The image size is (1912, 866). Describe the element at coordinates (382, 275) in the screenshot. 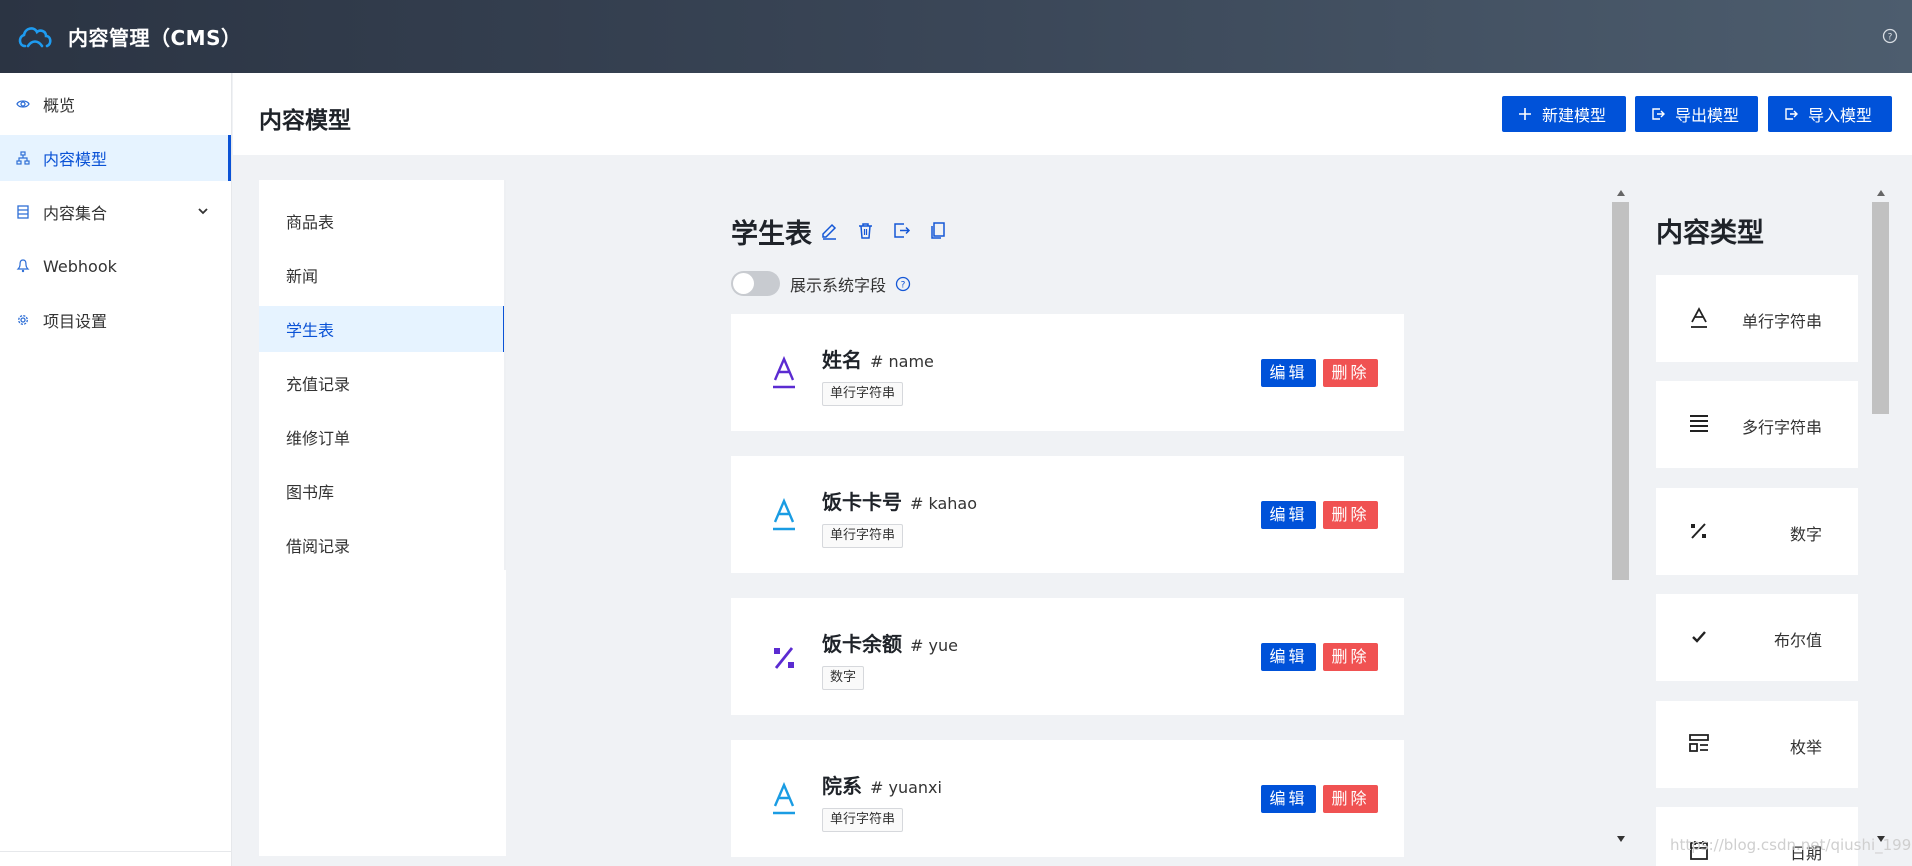

I see `model-item: 新闻` at that location.